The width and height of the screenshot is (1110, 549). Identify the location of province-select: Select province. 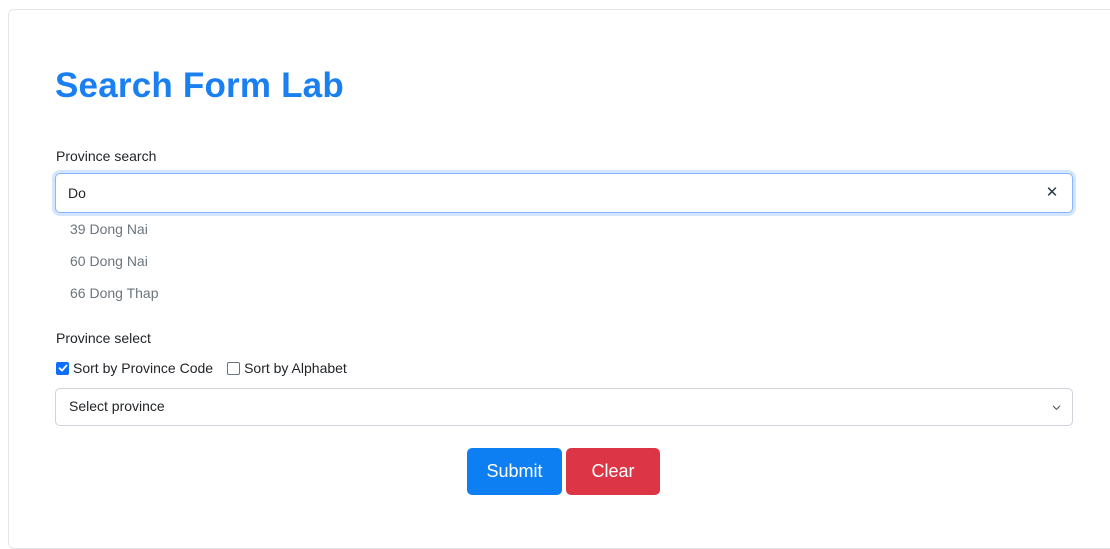
(564, 407).